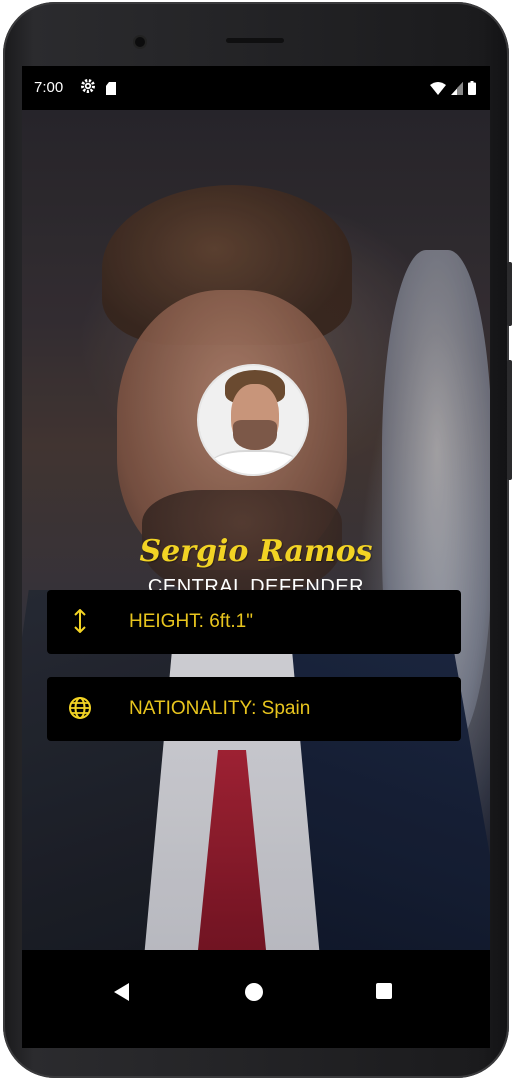 The width and height of the screenshot is (512, 1080). What do you see at coordinates (254, 622) in the screenshot?
I see `height-card: HEIGHT: 6ft.1"` at bounding box center [254, 622].